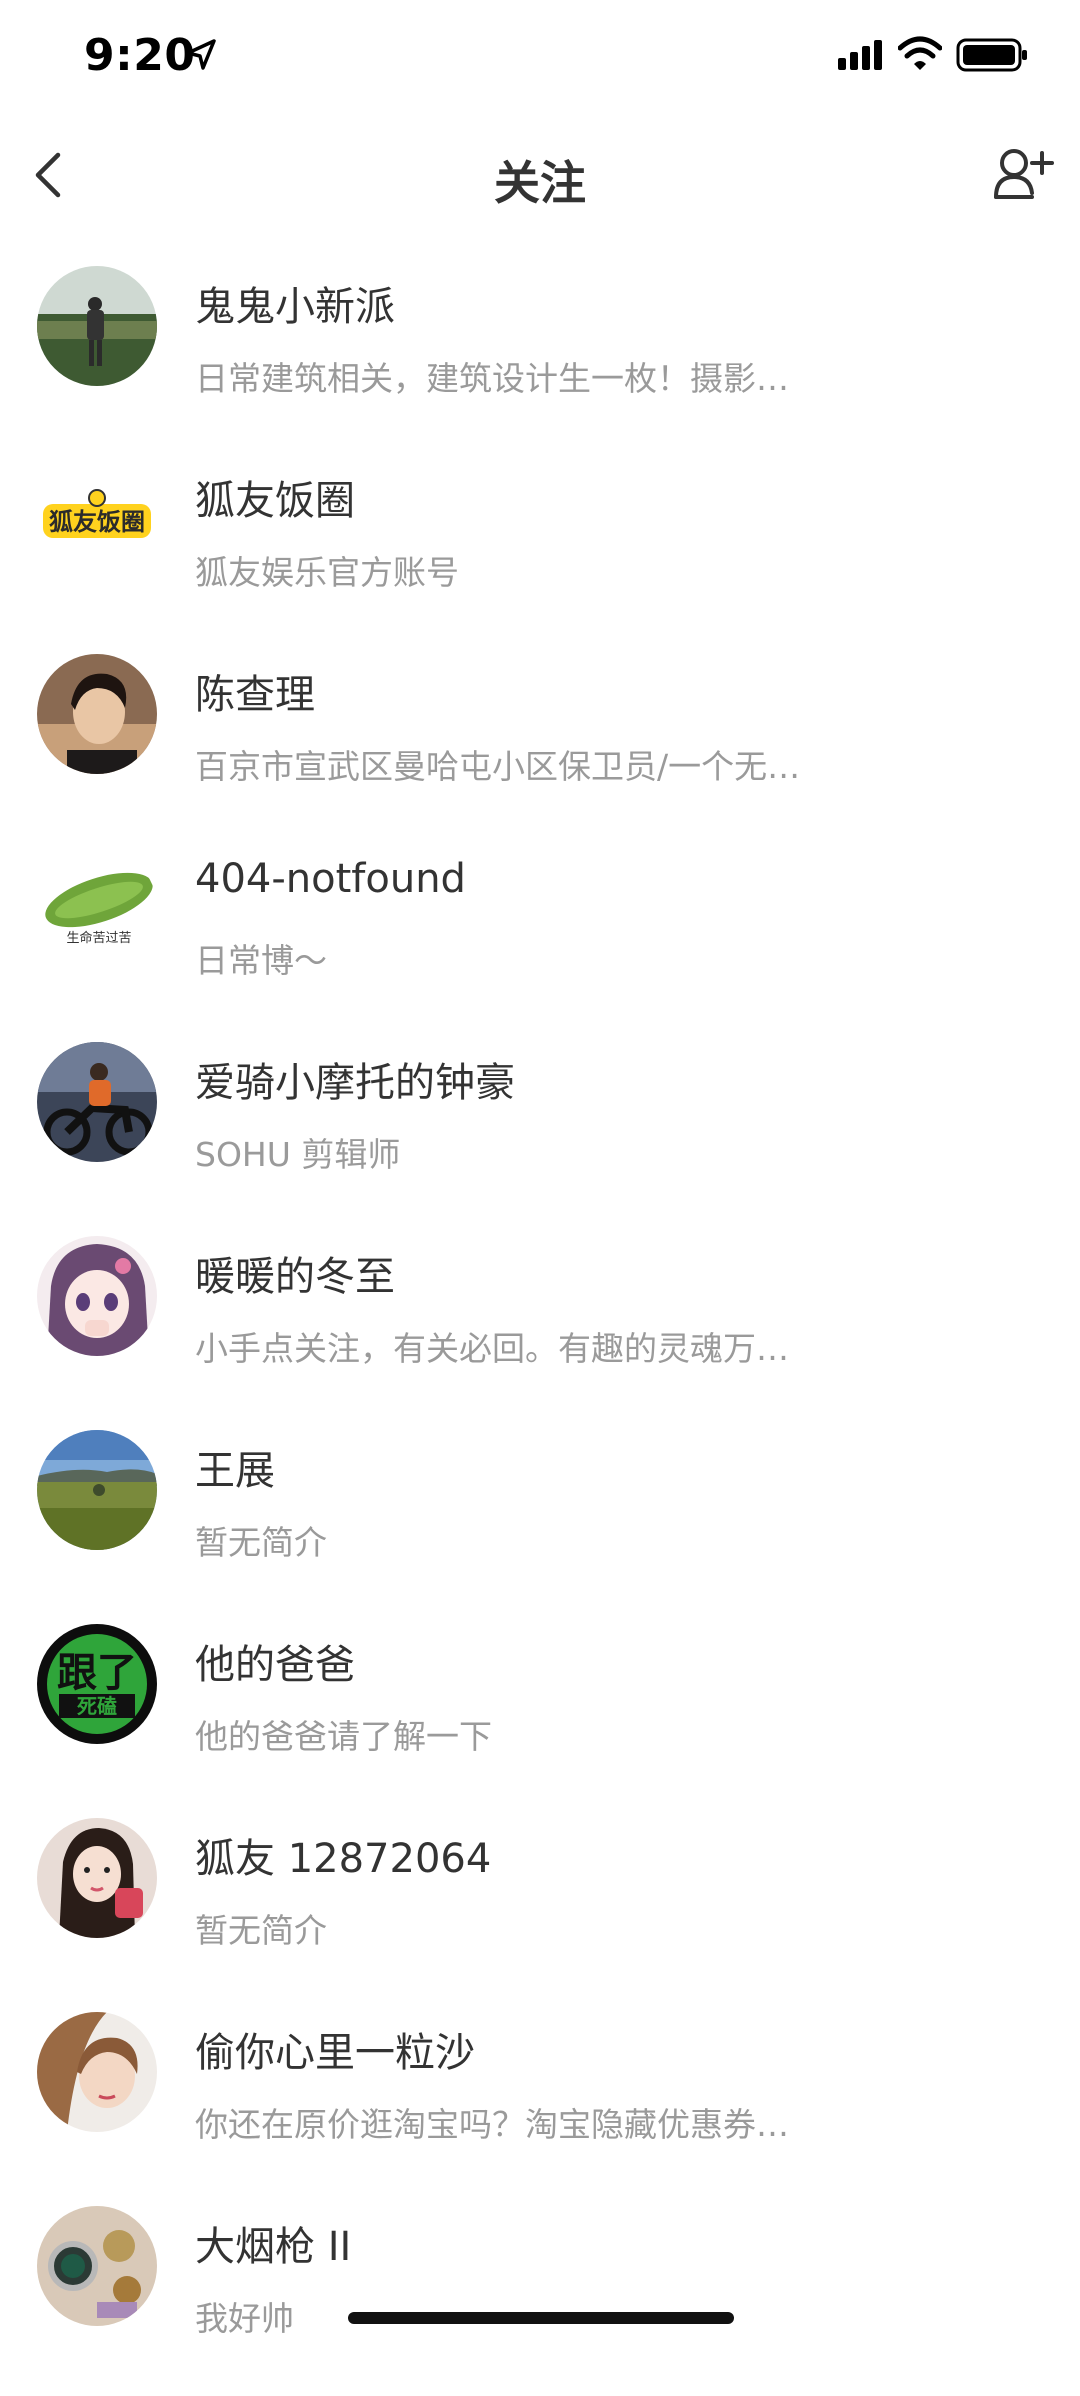 The width and height of the screenshot is (1080, 2396). What do you see at coordinates (140, 55) in the screenshot?
I see `status-time: 9:20` at bounding box center [140, 55].